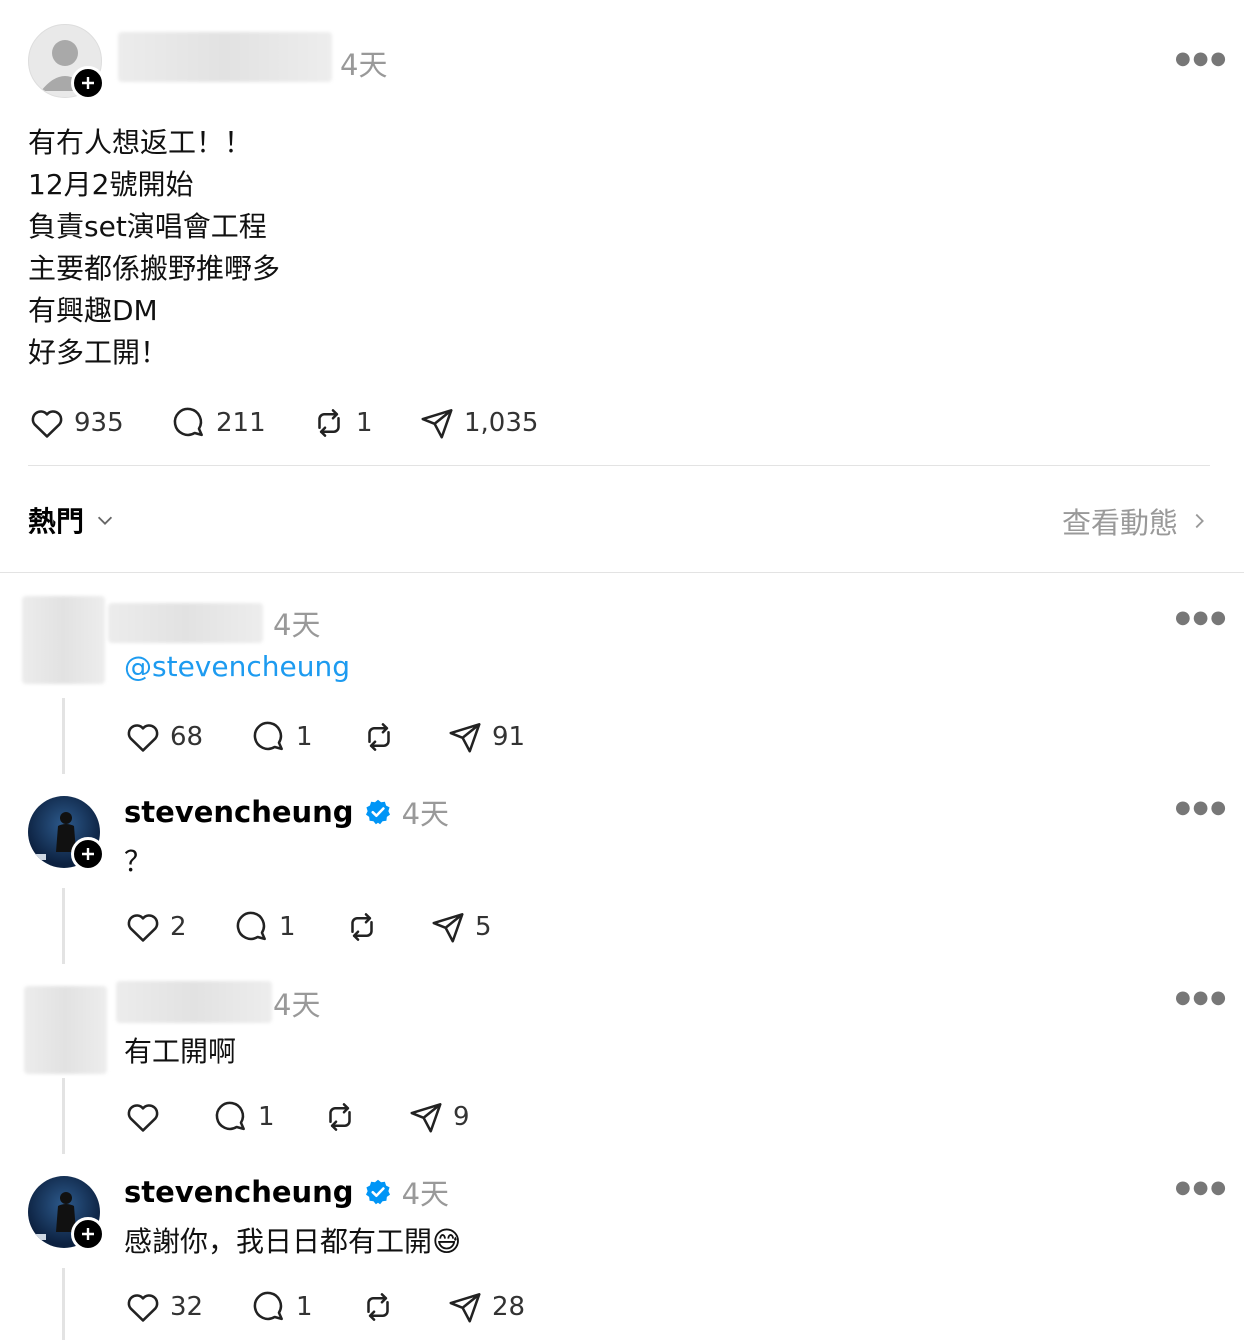  What do you see at coordinates (501, 423) in the screenshot?
I see `post-share-count: 1,035` at bounding box center [501, 423].